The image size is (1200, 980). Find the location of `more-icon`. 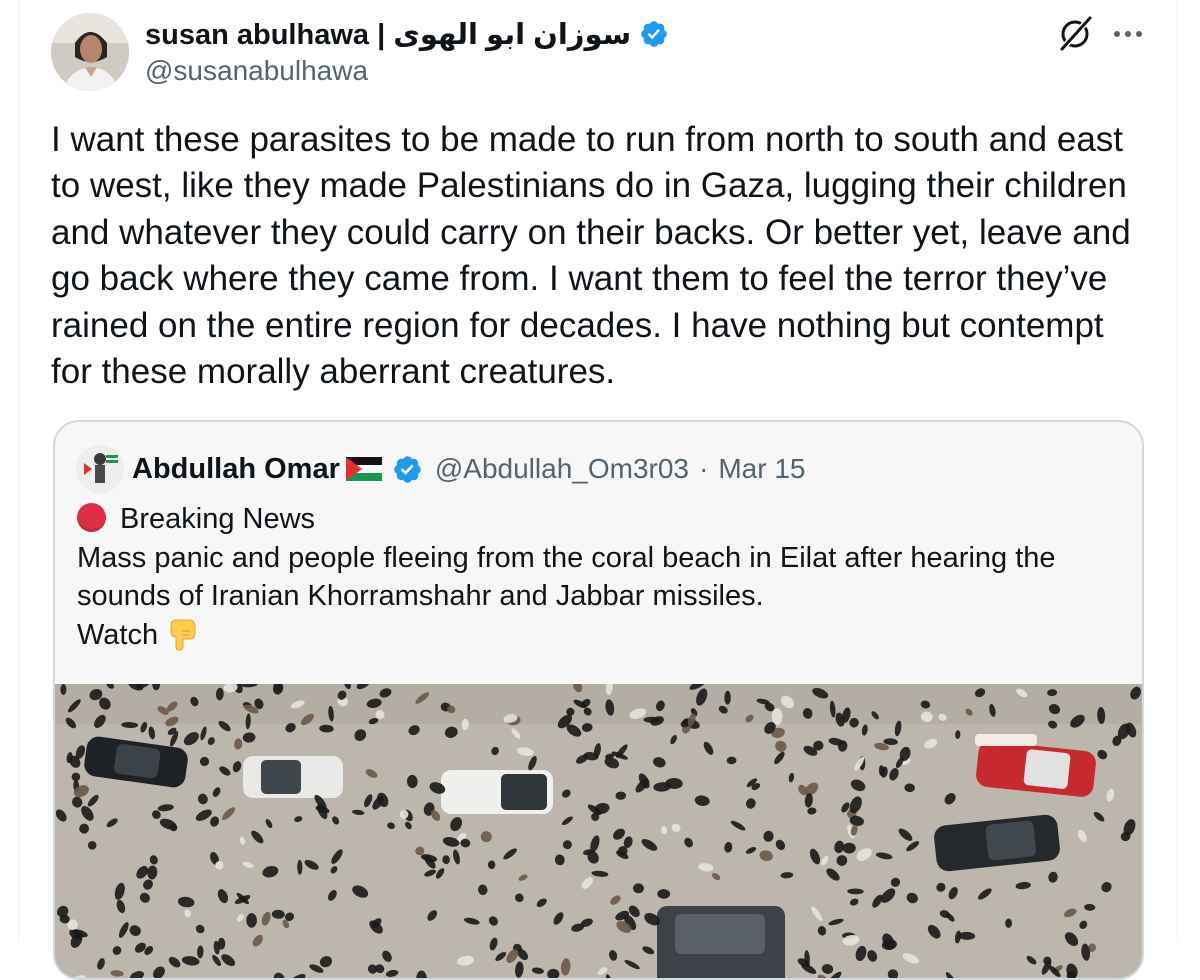

more-icon is located at coordinates (1128, 34).